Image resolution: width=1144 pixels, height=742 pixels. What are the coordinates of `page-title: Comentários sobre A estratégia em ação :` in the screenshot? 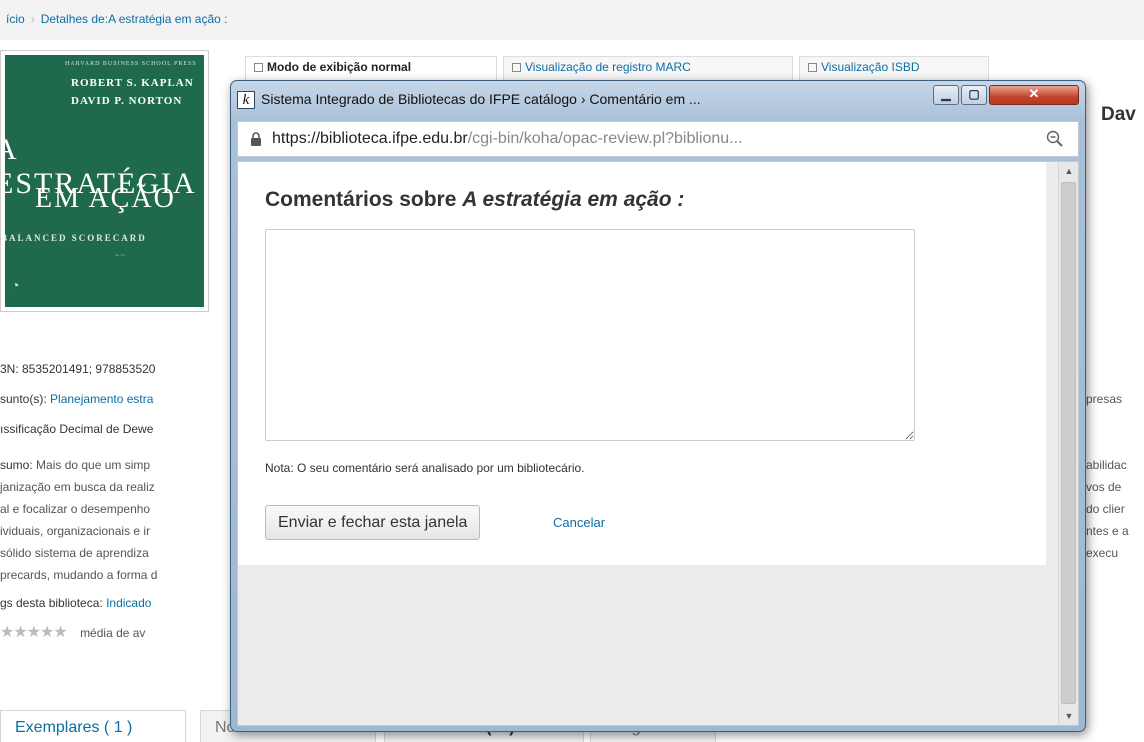 It's located at (474, 200).